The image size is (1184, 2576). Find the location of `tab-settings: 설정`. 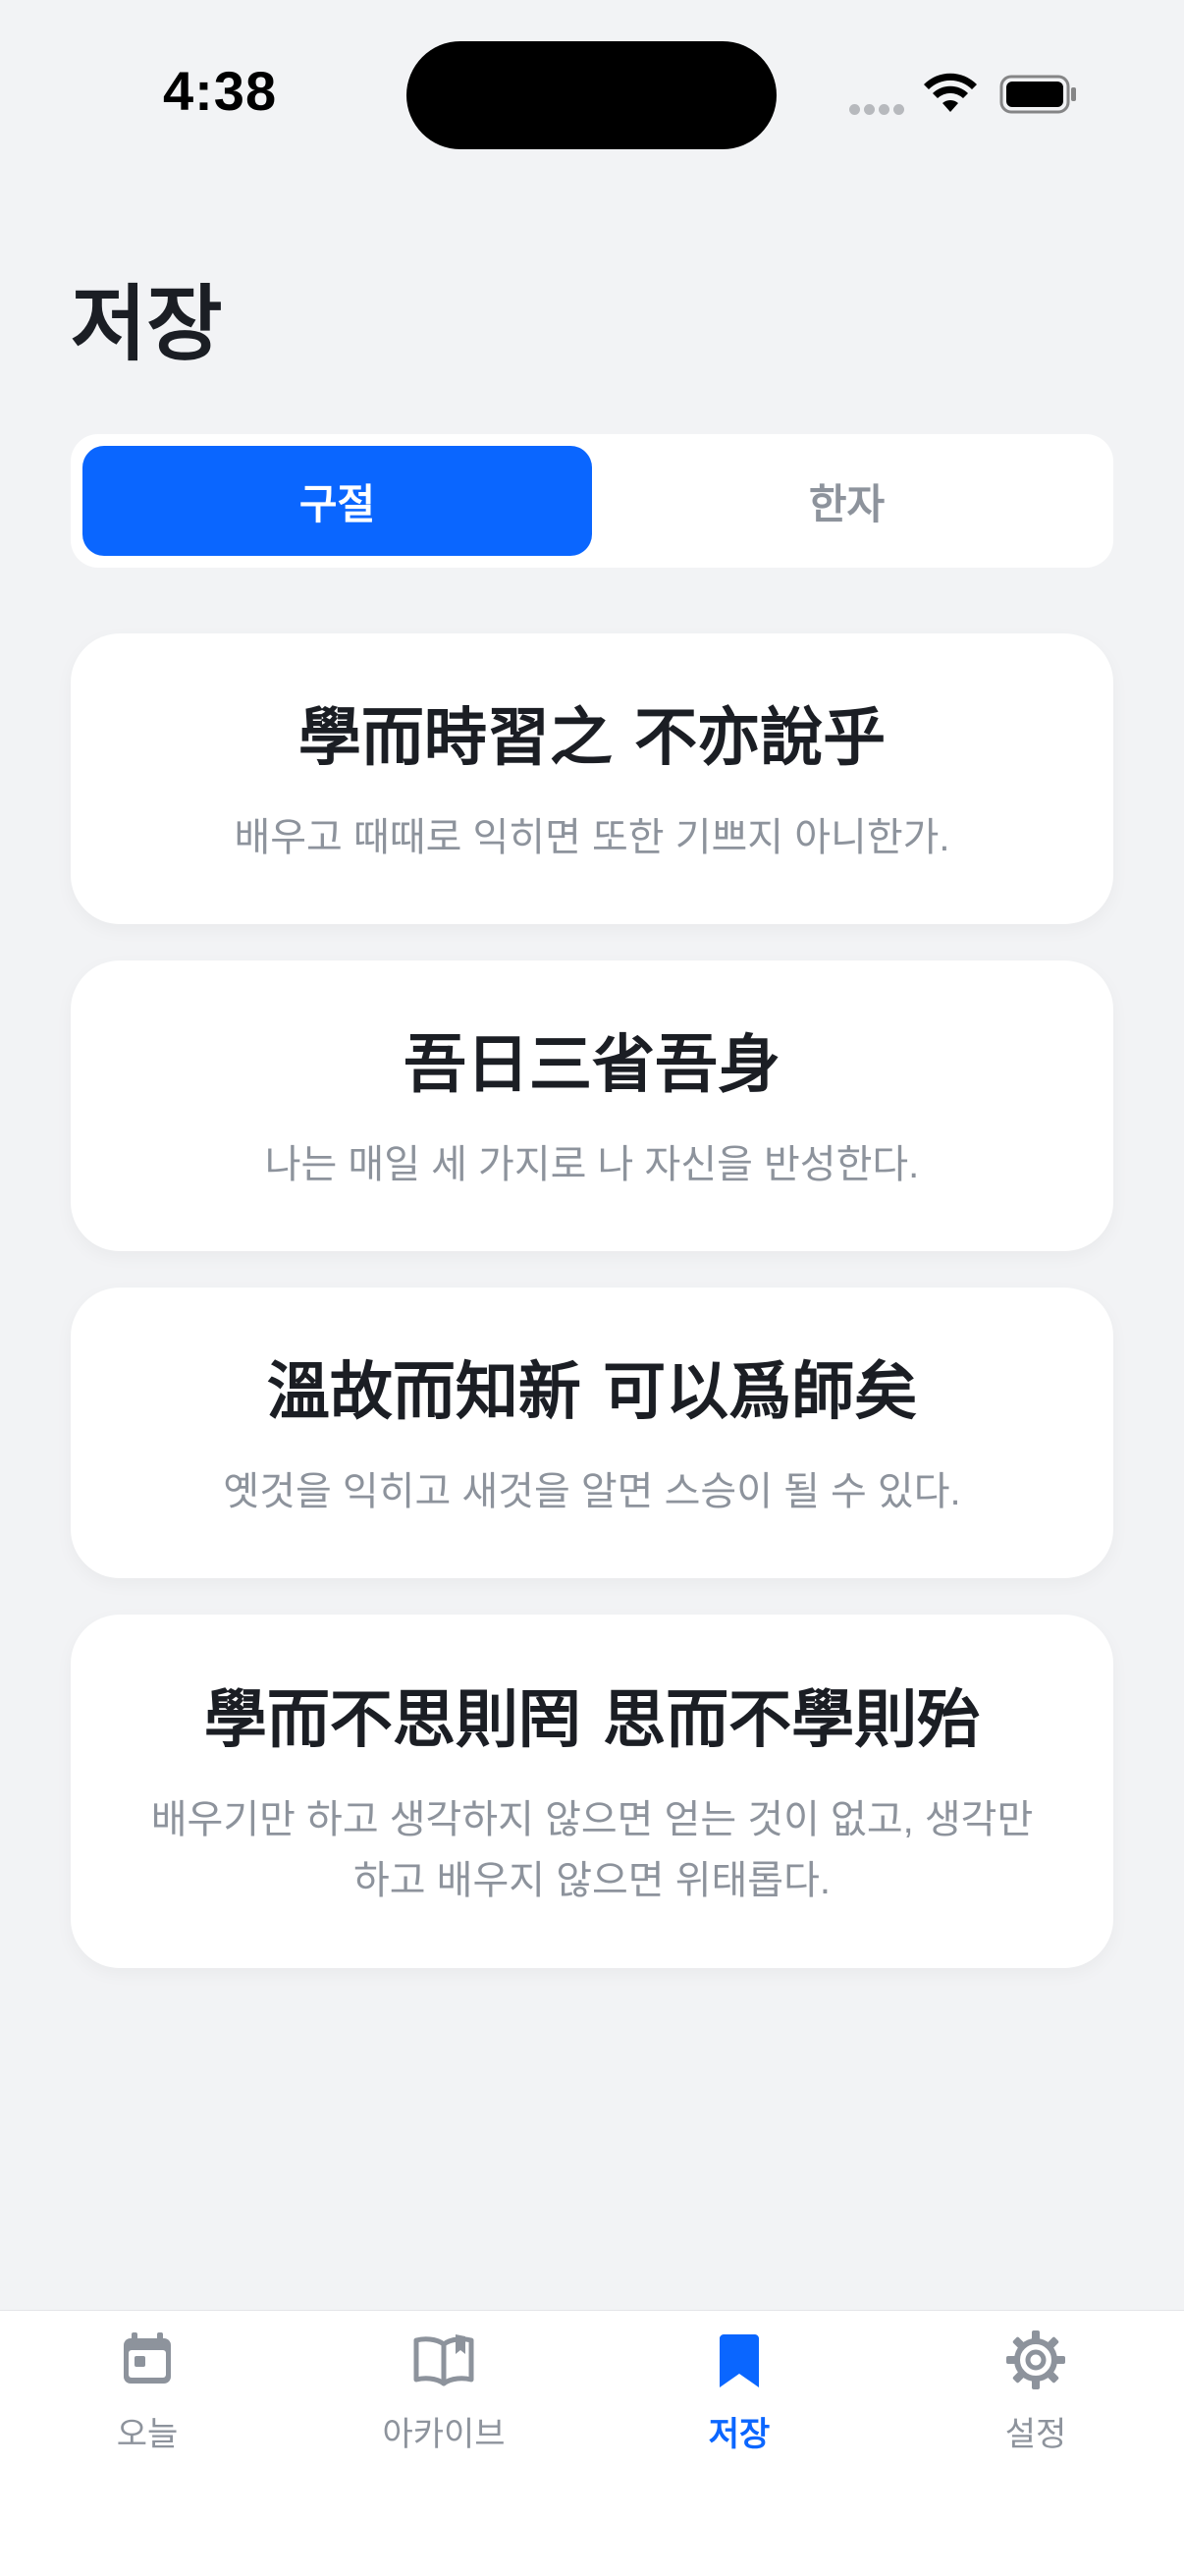

tab-settings: 설정 is located at coordinates (1035, 2397).